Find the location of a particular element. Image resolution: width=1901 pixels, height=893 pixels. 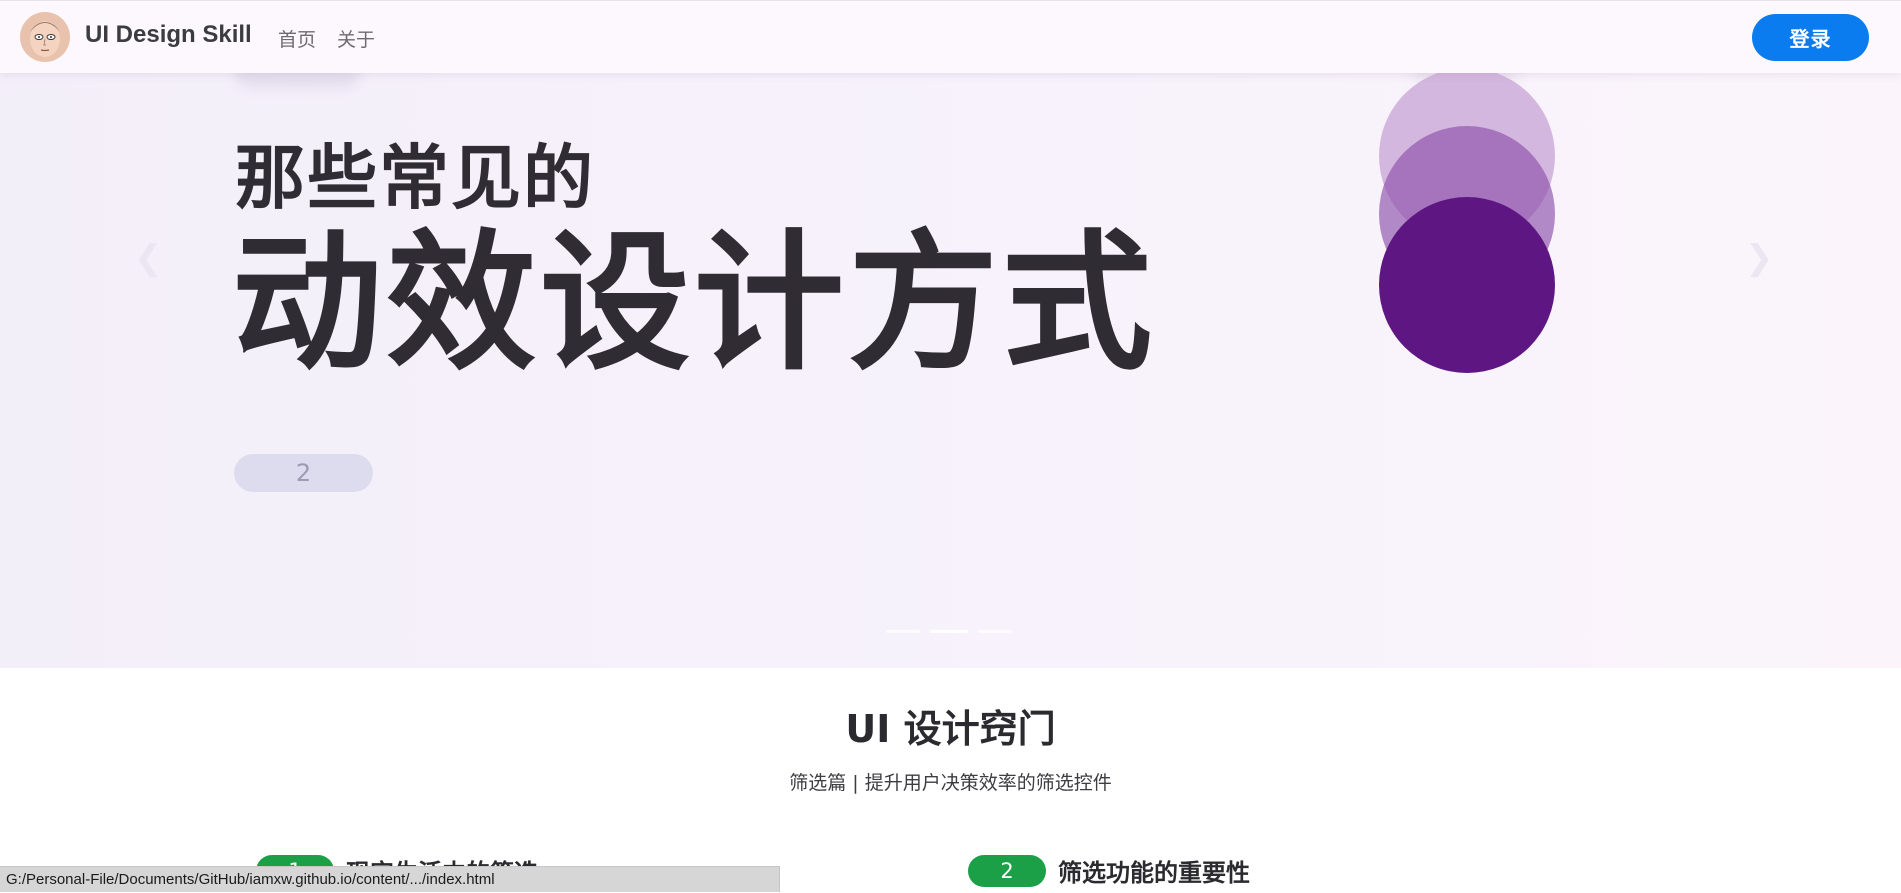

item-title: 筛选功能的重要性 is located at coordinates (1154, 873).